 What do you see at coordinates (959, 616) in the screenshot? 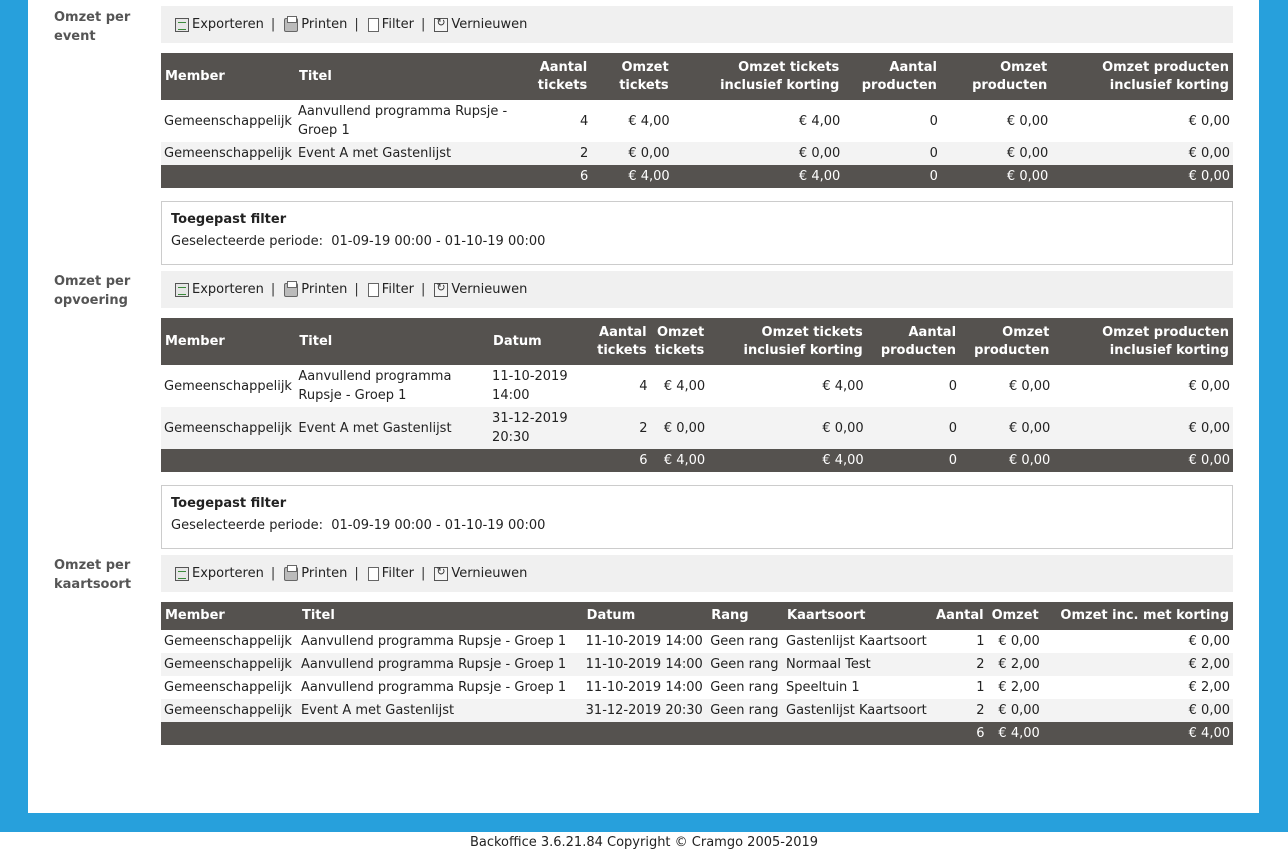
I see `column-header: Aantal` at bounding box center [959, 616].